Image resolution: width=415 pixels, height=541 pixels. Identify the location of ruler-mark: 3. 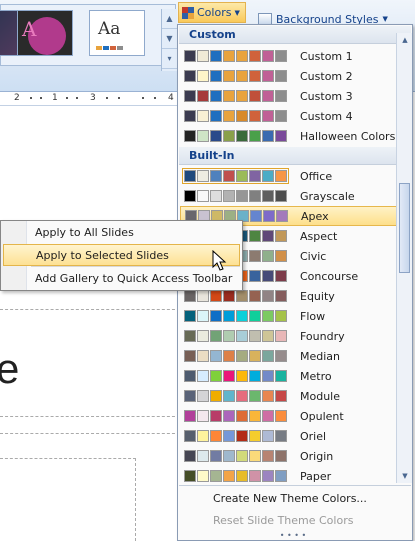
(93, 98).